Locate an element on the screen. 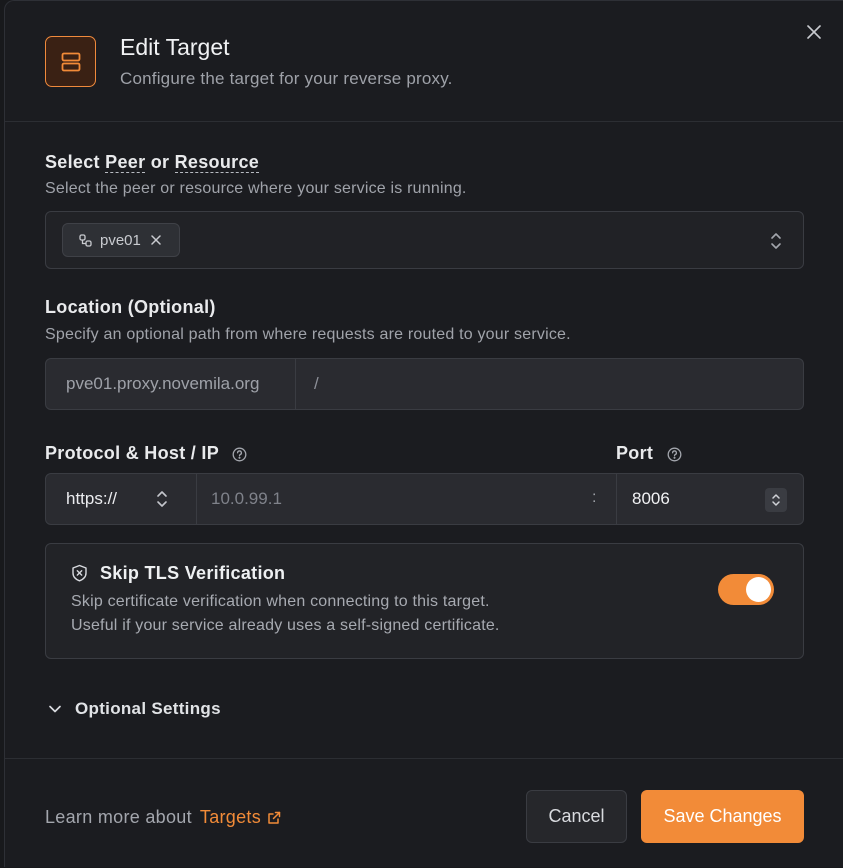 The width and height of the screenshot is (843, 868). chevron-down-icon is located at coordinates (55, 709).